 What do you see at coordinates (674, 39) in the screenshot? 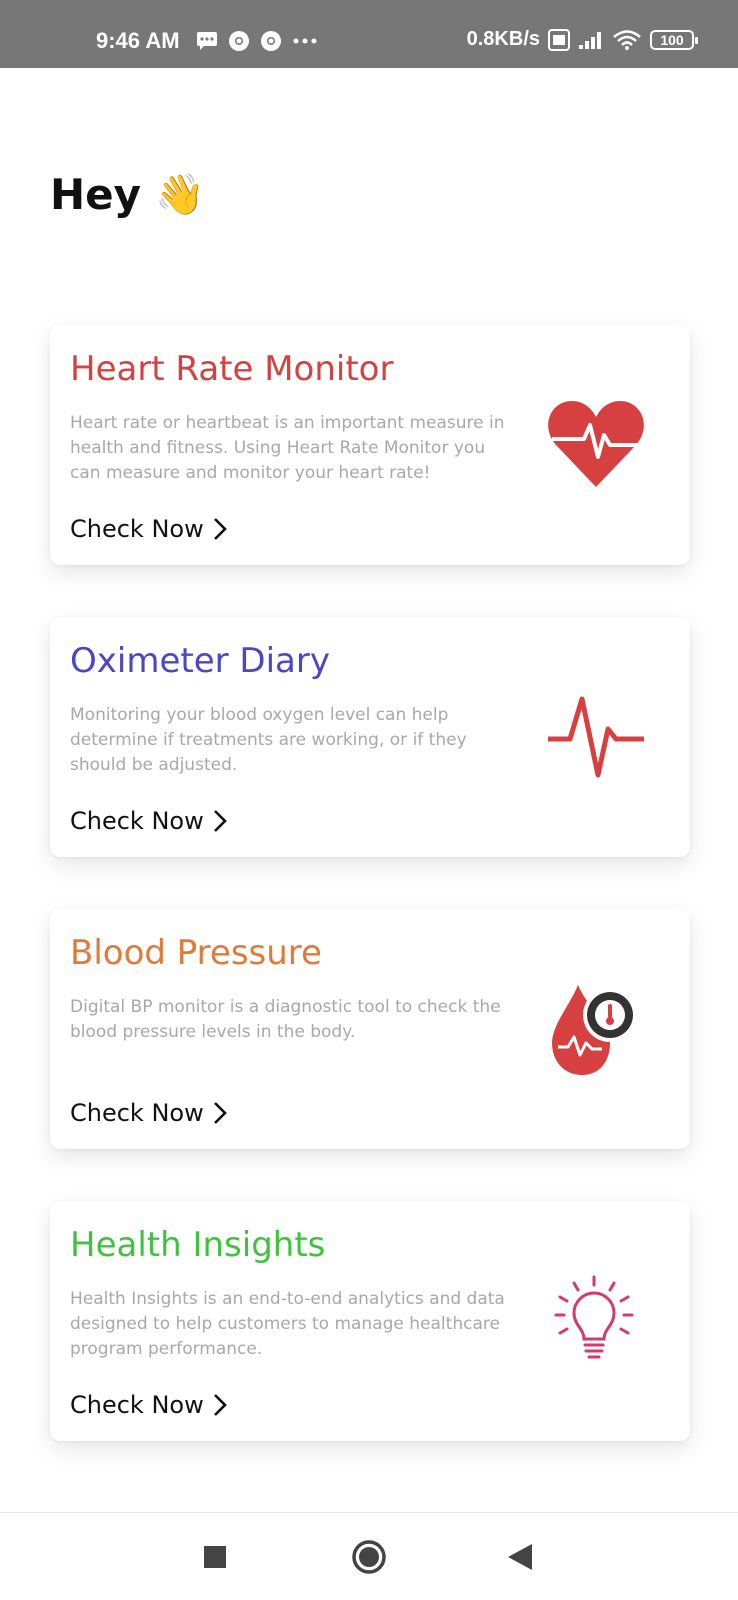
I see `battery-icon: 100` at bounding box center [674, 39].